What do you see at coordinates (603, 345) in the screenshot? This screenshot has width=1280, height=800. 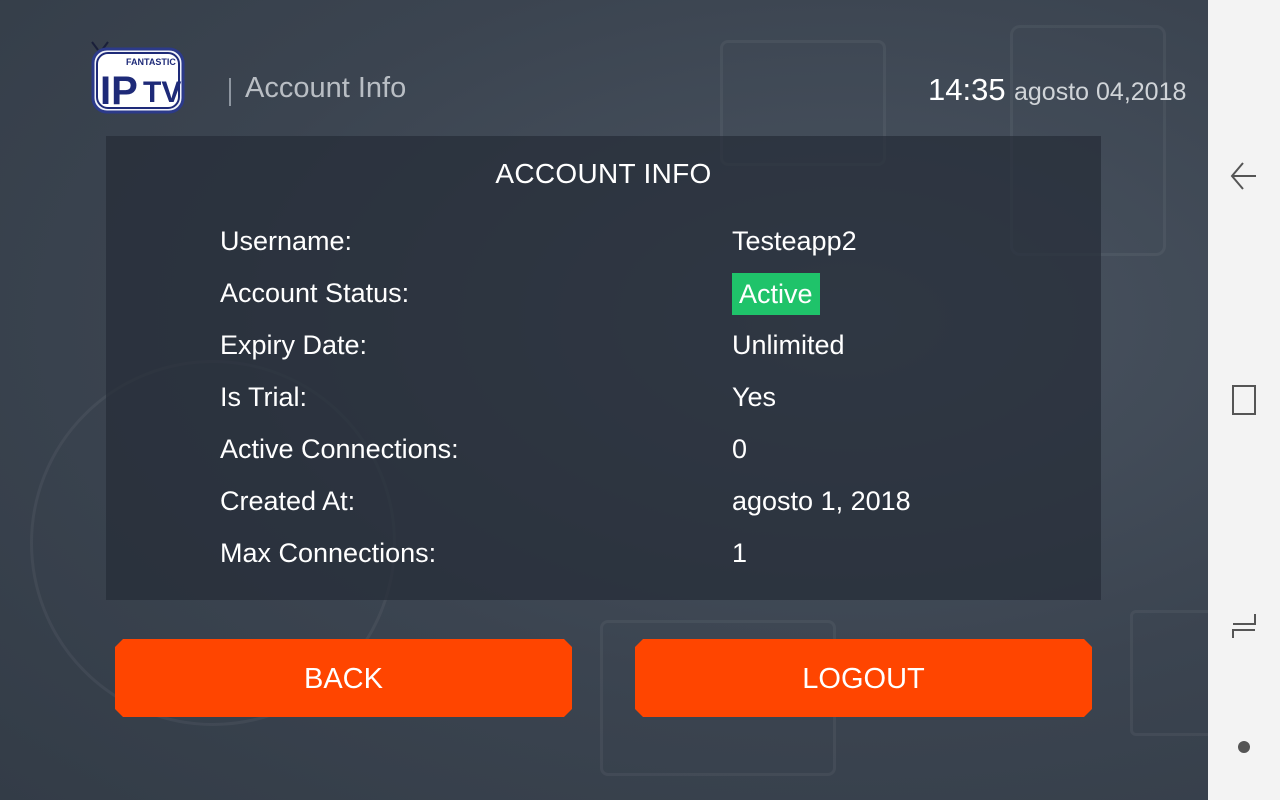 I see `info-row-expiry-date: Expiry Date: Unlimited` at bounding box center [603, 345].